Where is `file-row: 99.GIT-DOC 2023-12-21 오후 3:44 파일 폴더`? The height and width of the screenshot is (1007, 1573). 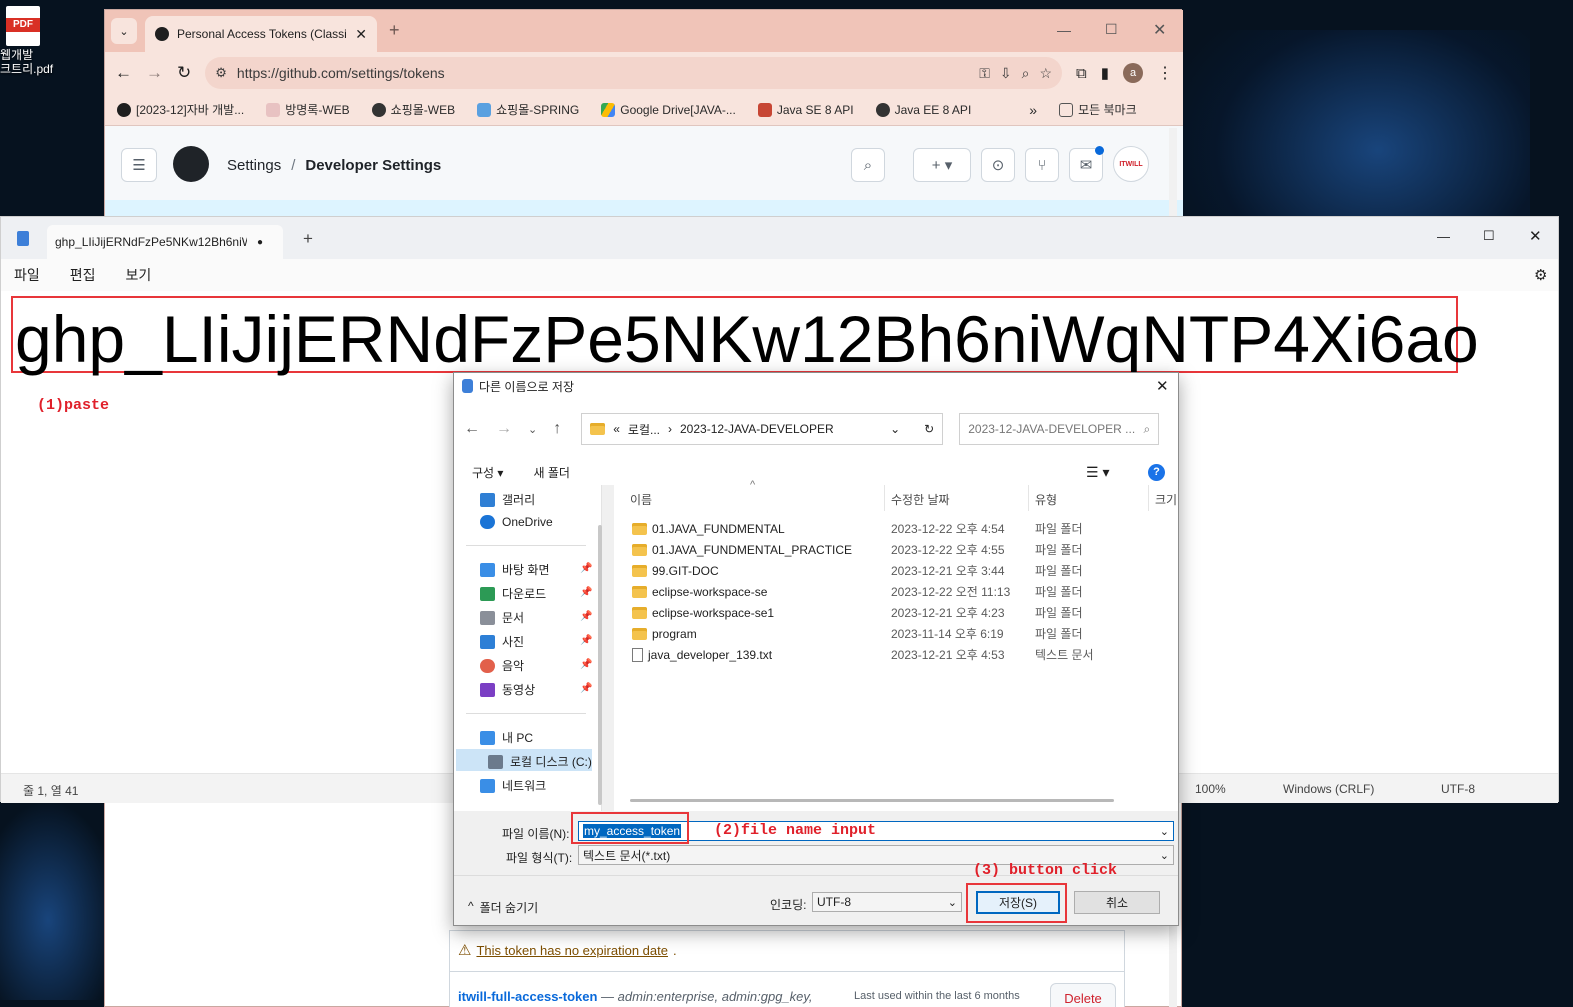 file-row: 99.GIT-DOC 2023-12-21 오후 3:44 파일 폴더 is located at coordinates (896, 570).